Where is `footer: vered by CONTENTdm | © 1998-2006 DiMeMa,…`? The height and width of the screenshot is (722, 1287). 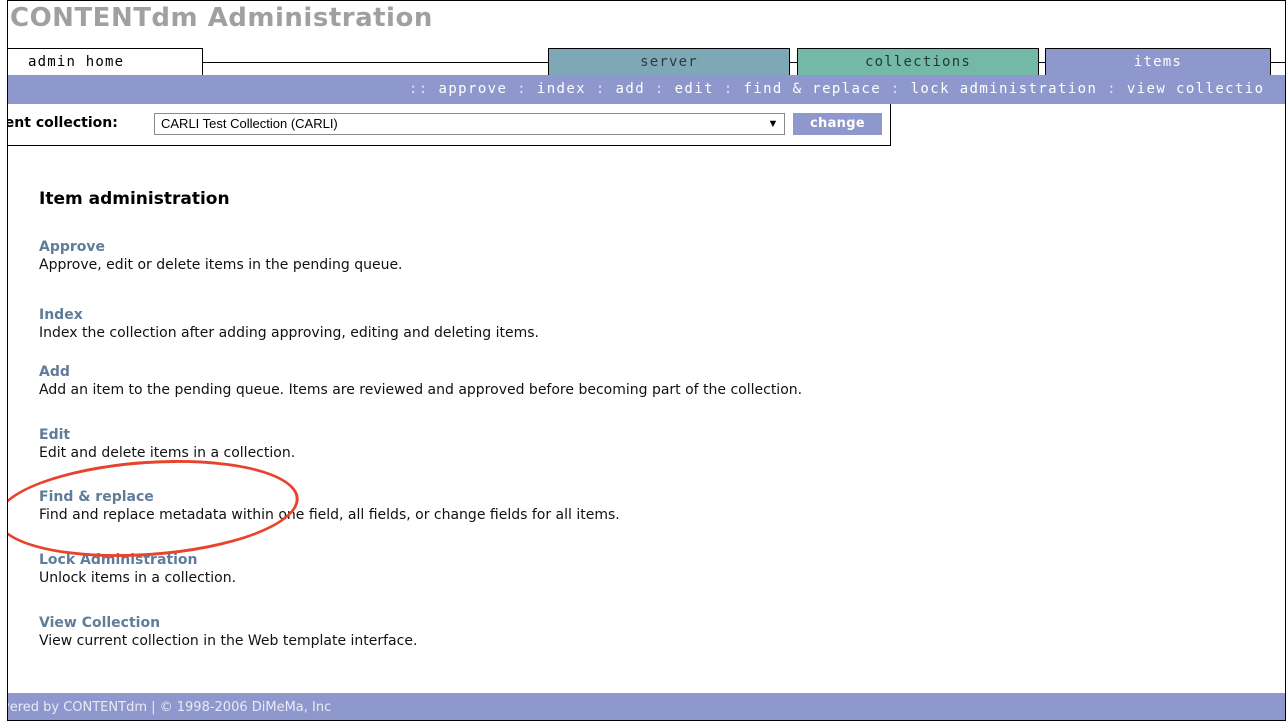 footer: vered by CONTENTdm | © 1998-2006 DiMeMa,… is located at coordinates (646, 706).